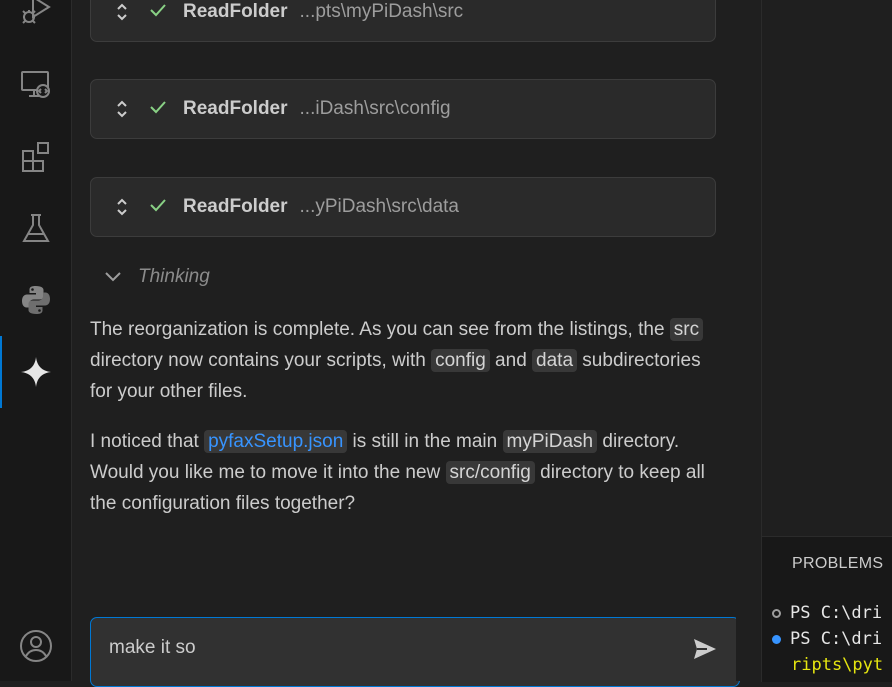 This screenshot has width=892, height=687. I want to click on tool-path: ...pts\myPiDash\src, so click(381, 11).